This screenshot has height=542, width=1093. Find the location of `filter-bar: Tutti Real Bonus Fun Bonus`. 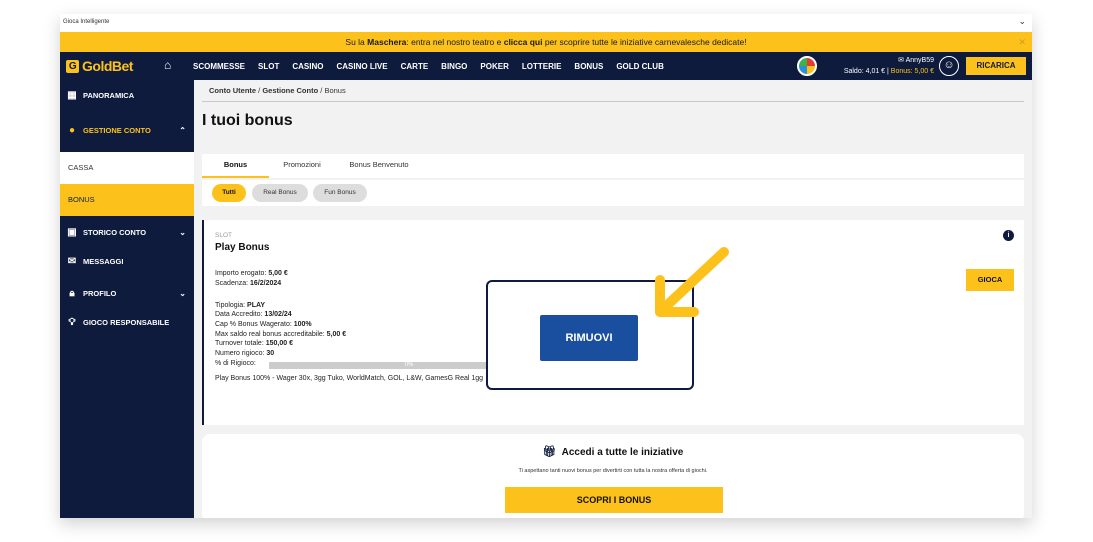

filter-bar: Tutti Real Bonus Fun Bonus is located at coordinates (613, 193).